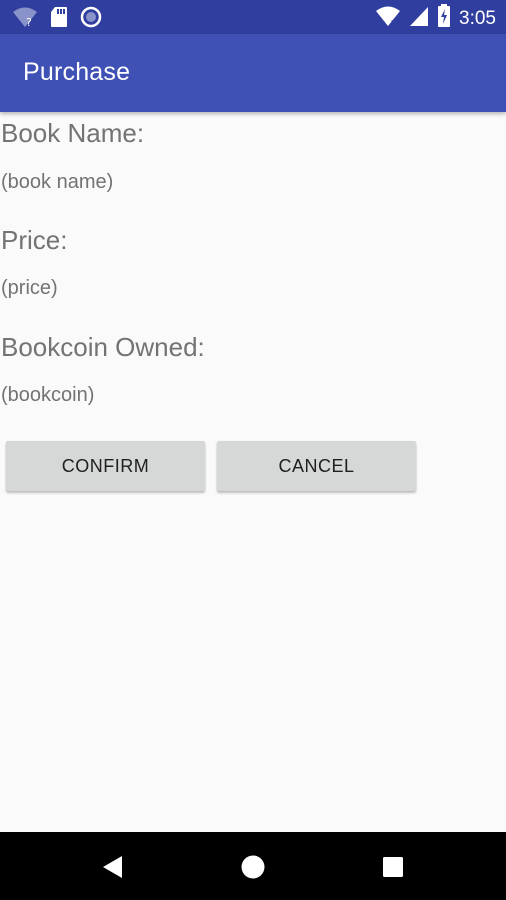  What do you see at coordinates (113, 867) in the screenshot?
I see `back-icon` at bounding box center [113, 867].